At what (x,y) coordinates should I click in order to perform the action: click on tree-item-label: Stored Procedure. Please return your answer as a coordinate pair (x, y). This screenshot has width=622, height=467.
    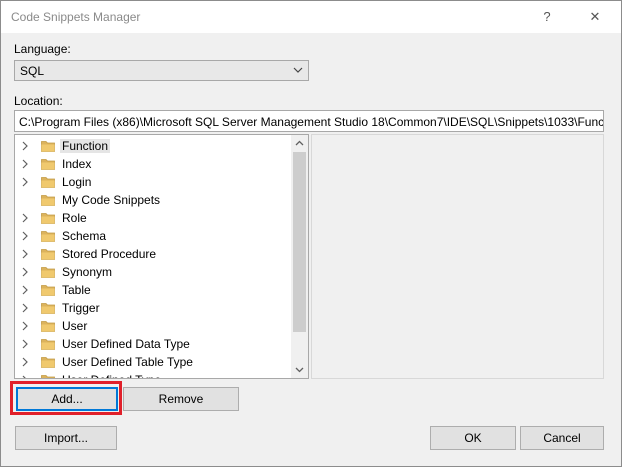
    Looking at the image, I should click on (109, 254).